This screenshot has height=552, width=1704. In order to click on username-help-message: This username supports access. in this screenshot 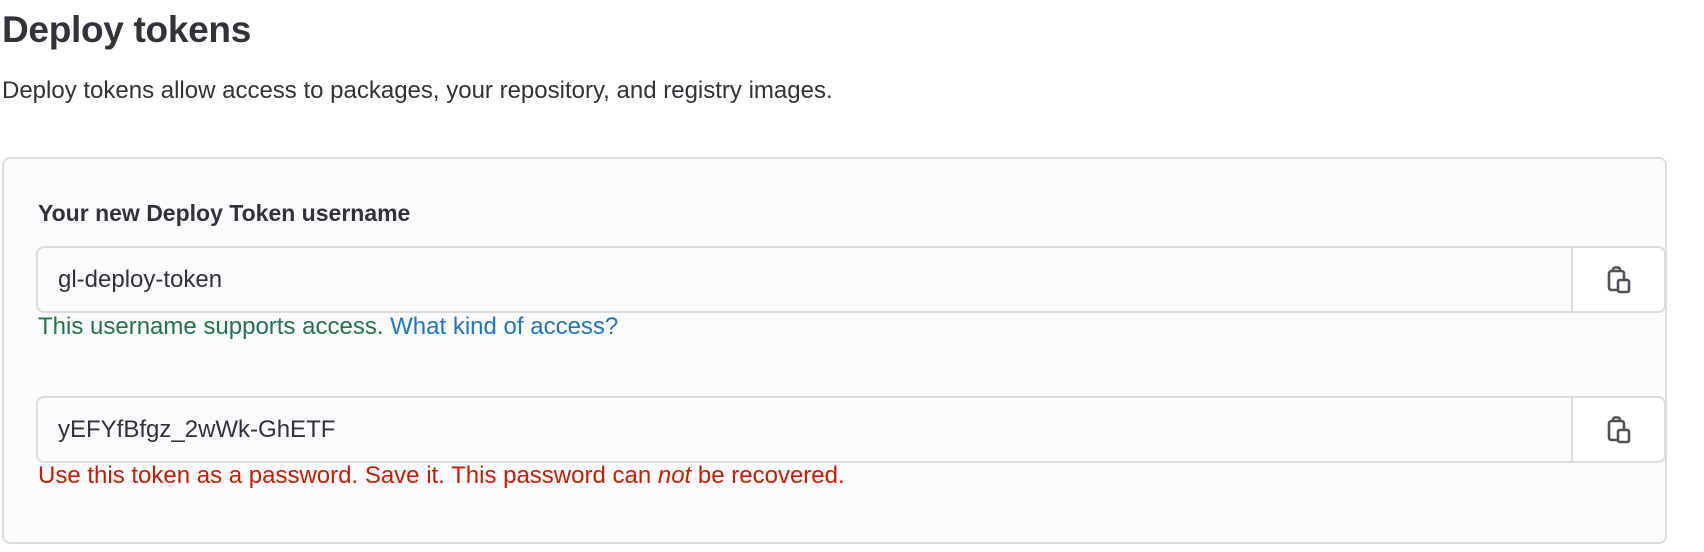, I will do `click(211, 326)`.